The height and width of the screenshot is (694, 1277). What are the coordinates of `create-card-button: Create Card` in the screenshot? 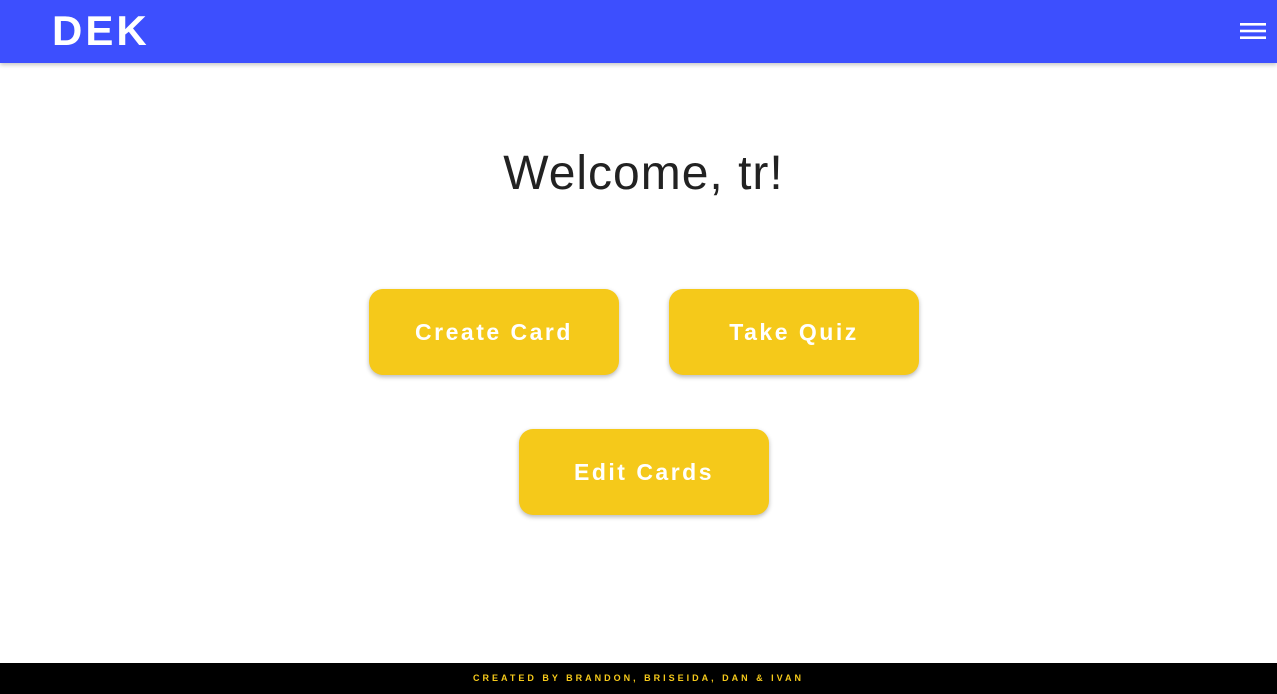 It's located at (494, 332).